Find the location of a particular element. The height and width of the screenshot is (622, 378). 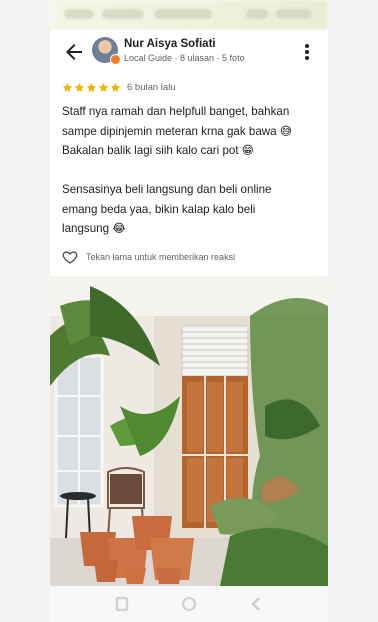

reaction-row: Tekan lama untuk memberikan reaksi is located at coordinates (148, 257).